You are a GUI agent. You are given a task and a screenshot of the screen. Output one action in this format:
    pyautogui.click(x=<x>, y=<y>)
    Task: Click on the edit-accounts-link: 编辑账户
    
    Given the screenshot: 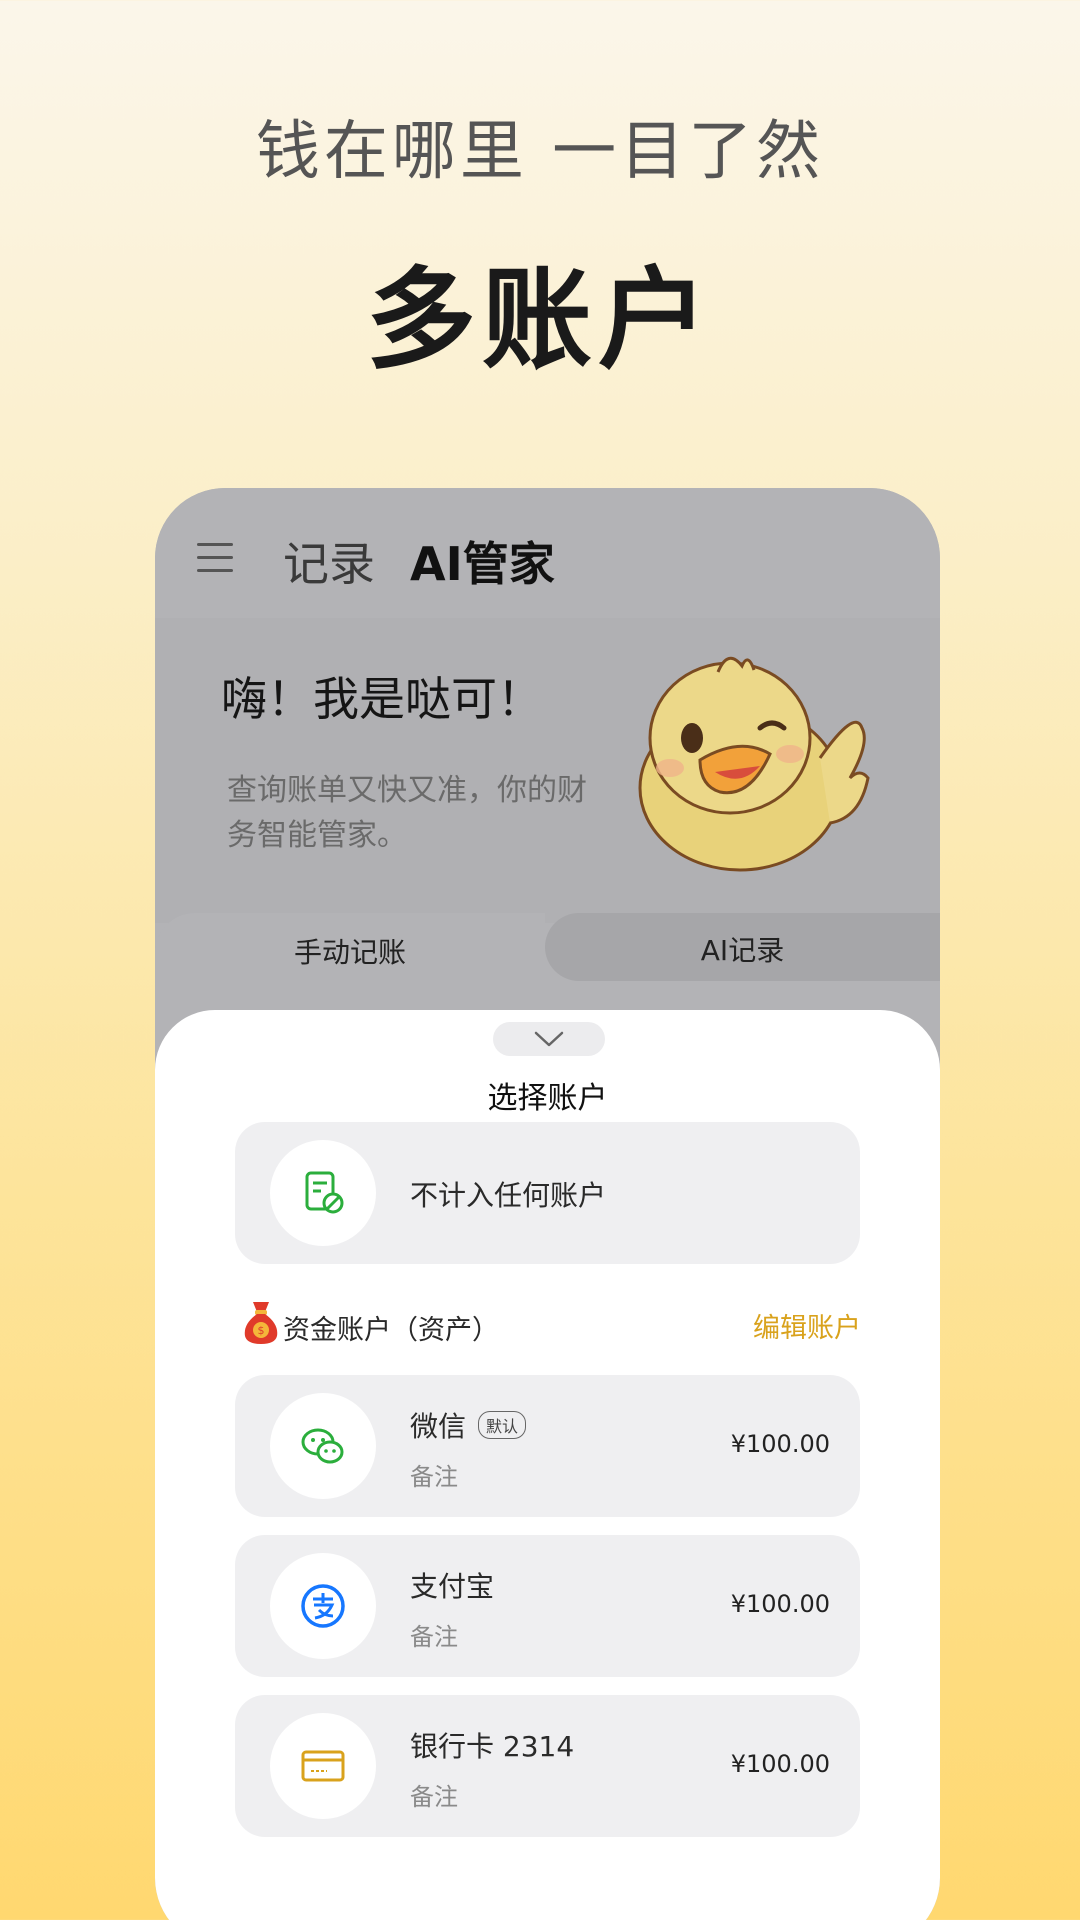 What is the action you would take?
    pyautogui.click(x=807, y=1325)
    